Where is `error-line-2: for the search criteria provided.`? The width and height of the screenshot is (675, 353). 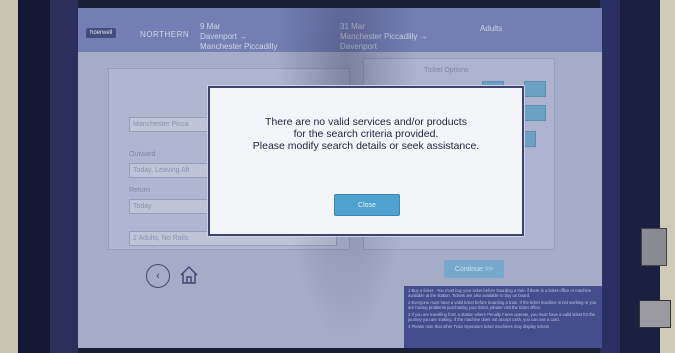 error-line-2: for the search criteria provided. is located at coordinates (366, 134).